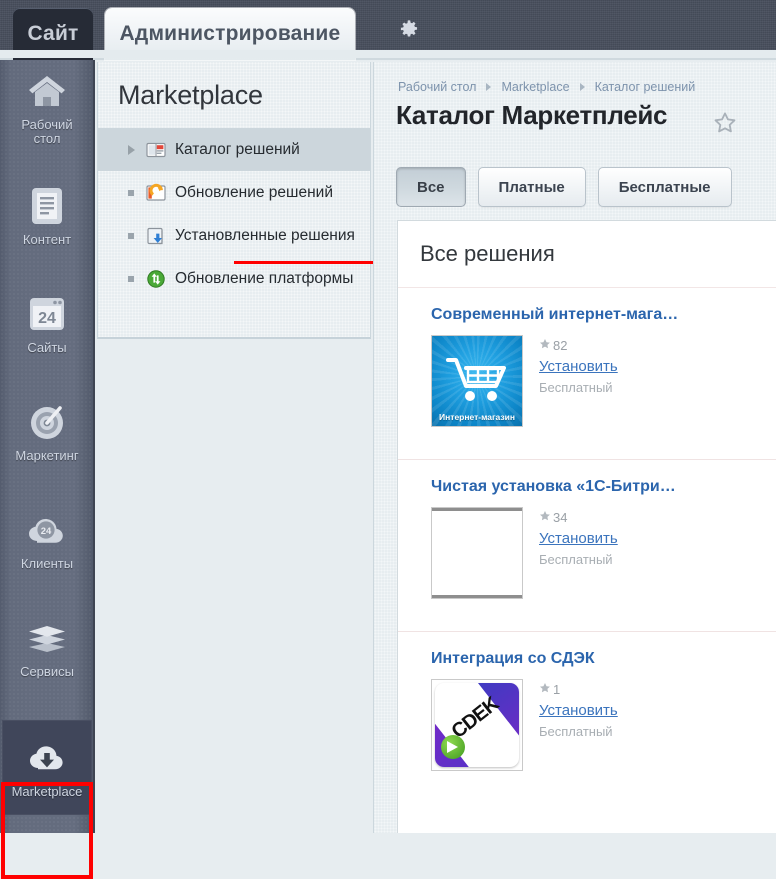  I want to click on breadcrumb: Рабочий стол Marketplace Каталог решений, so click(546, 87).